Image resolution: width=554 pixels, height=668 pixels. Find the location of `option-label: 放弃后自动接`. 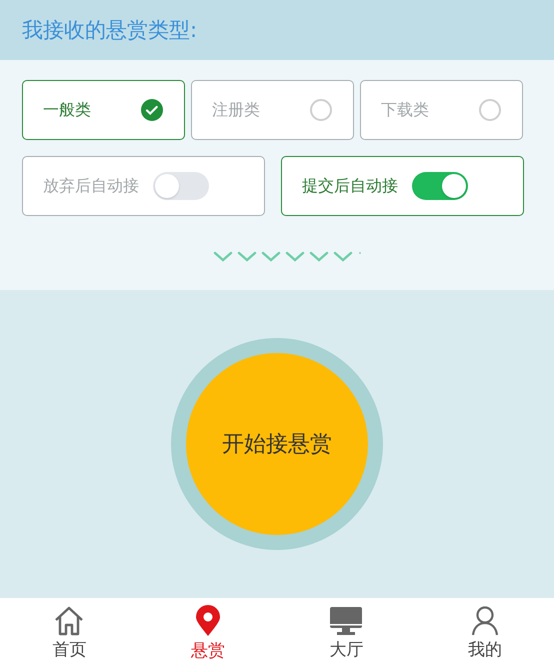

option-label: 放弃后自动接 is located at coordinates (91, 186).